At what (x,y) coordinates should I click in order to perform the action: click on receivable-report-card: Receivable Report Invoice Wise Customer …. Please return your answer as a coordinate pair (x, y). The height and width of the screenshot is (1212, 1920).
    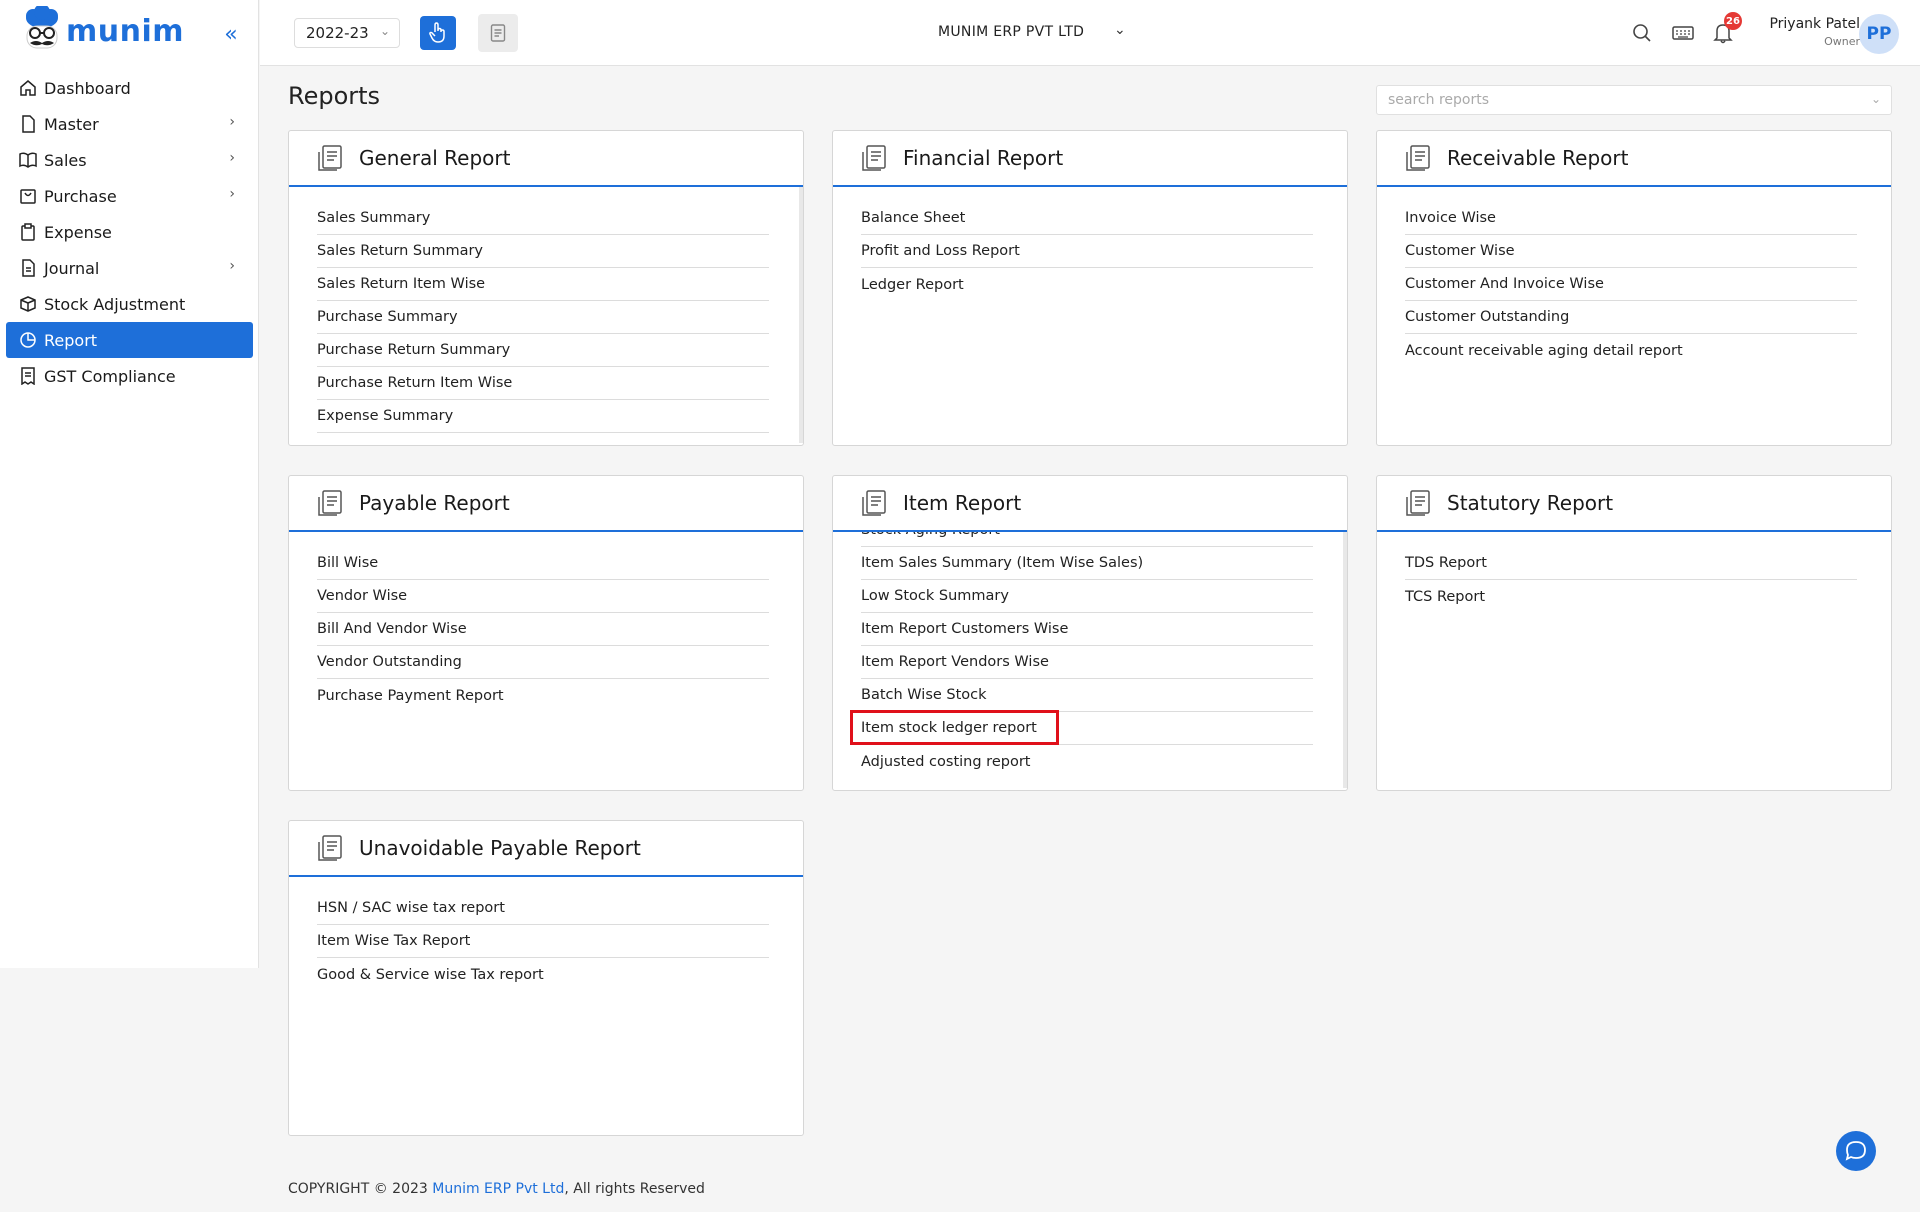
    Looking at the image, I should click on (1634, 288).